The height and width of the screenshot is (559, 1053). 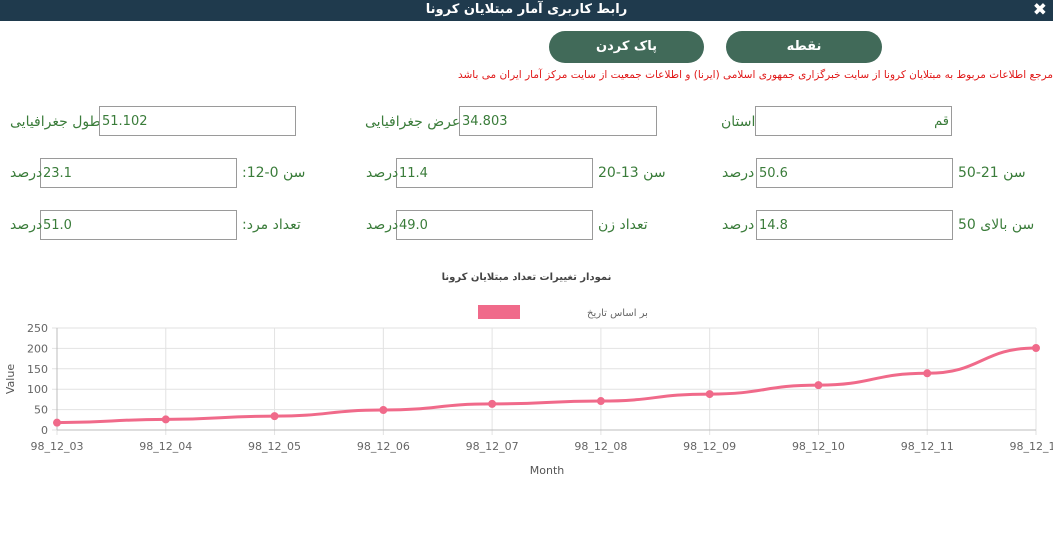 What do you see at coordinates (138, 173) in the screenshot?
I see `age-0-12-field` at bounding box center [138, 173].